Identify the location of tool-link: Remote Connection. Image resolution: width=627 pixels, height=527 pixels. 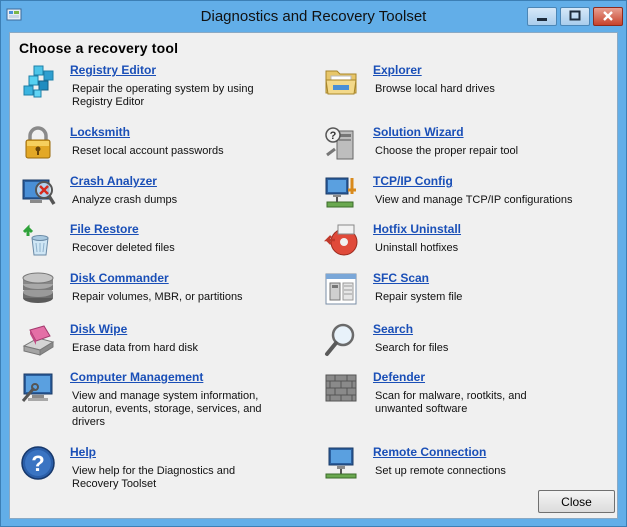
(429, 452).